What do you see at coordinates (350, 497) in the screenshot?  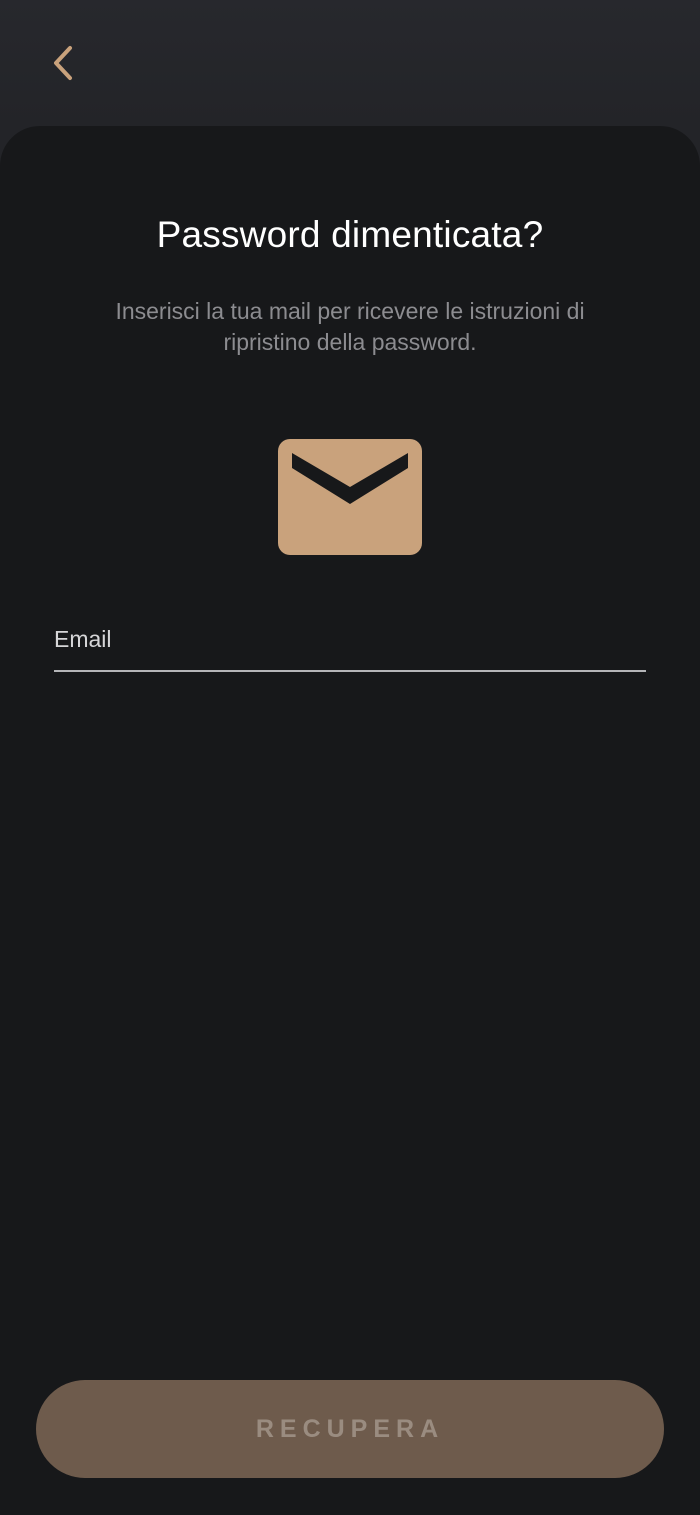 I see `envelope-icon` at bounding box center [350, 497].